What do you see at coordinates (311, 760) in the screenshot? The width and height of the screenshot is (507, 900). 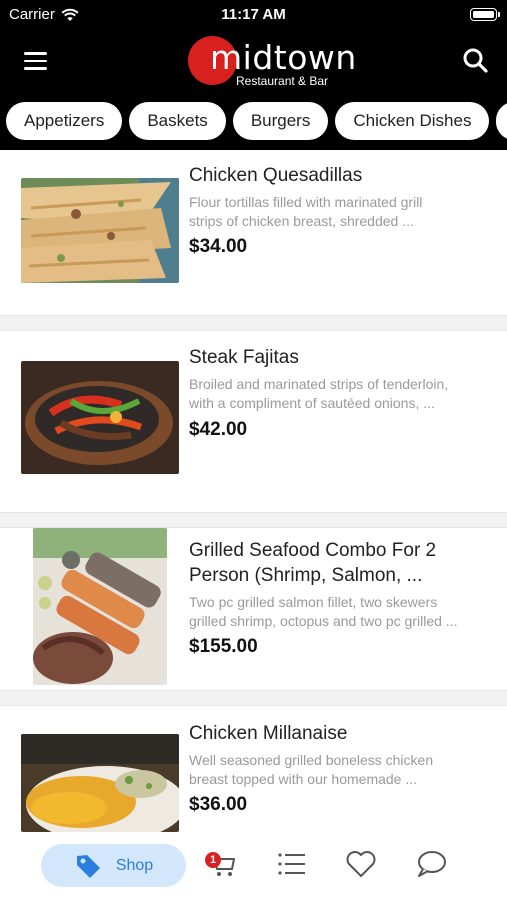 I see `item-description-line: Well seasoned grilled boneless chicken` at bounding box center [311, 760].